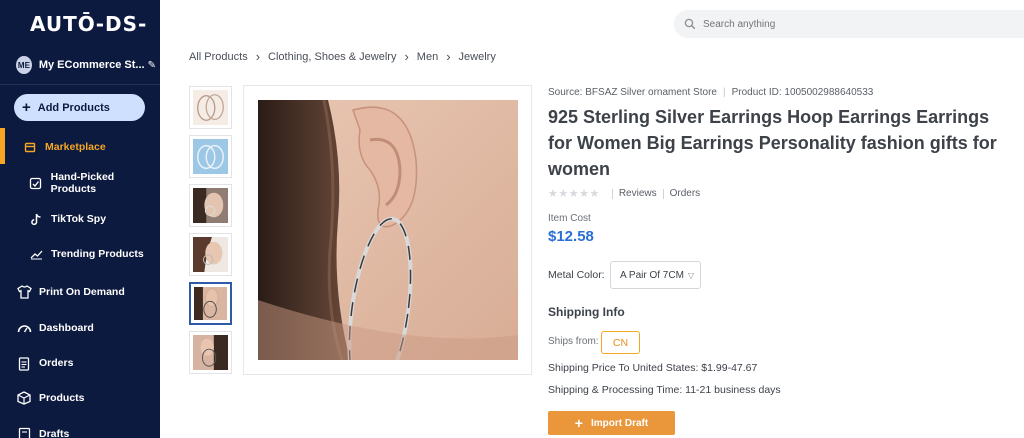 The height and width of the screenshot is (438, 1024). What do you see at coordinates (66, 328) in the screenshot?
I see `sidebar-item-label: Dashboard` at bounding box center [66, 328].